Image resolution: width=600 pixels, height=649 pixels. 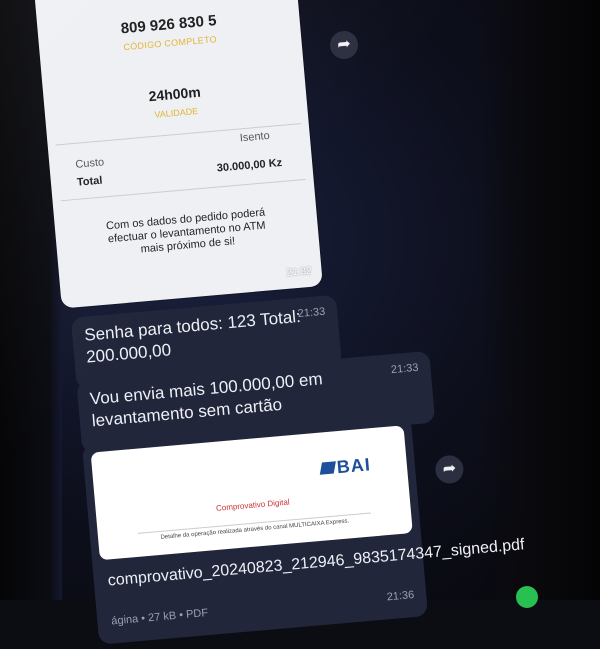 I want to click on bai-logo: BAI, so click(x=345, y=466).